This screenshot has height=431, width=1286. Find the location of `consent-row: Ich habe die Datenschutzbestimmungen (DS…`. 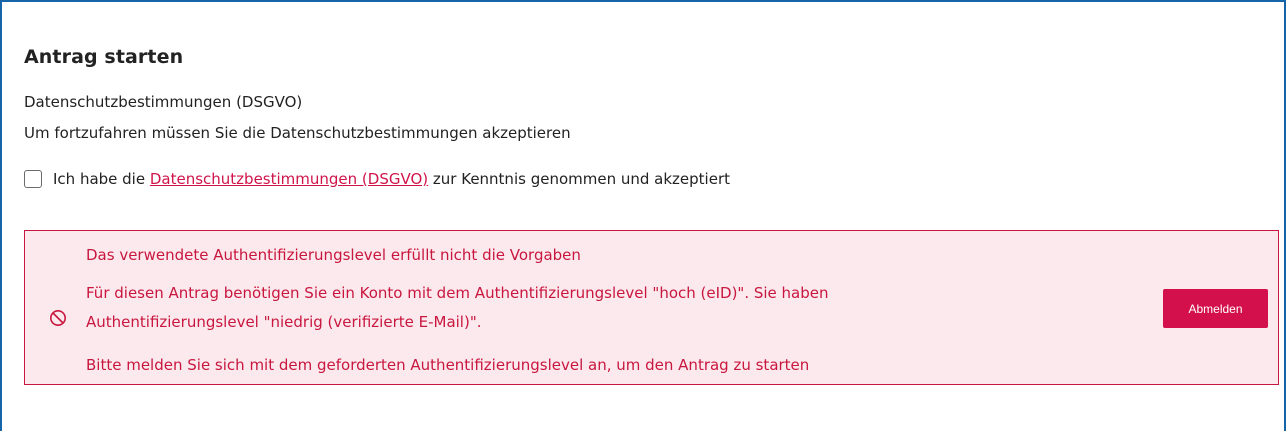

consent-row: Ich habe die Datenschutzbestimmungen (DS… is located at coordinates (377, 179).